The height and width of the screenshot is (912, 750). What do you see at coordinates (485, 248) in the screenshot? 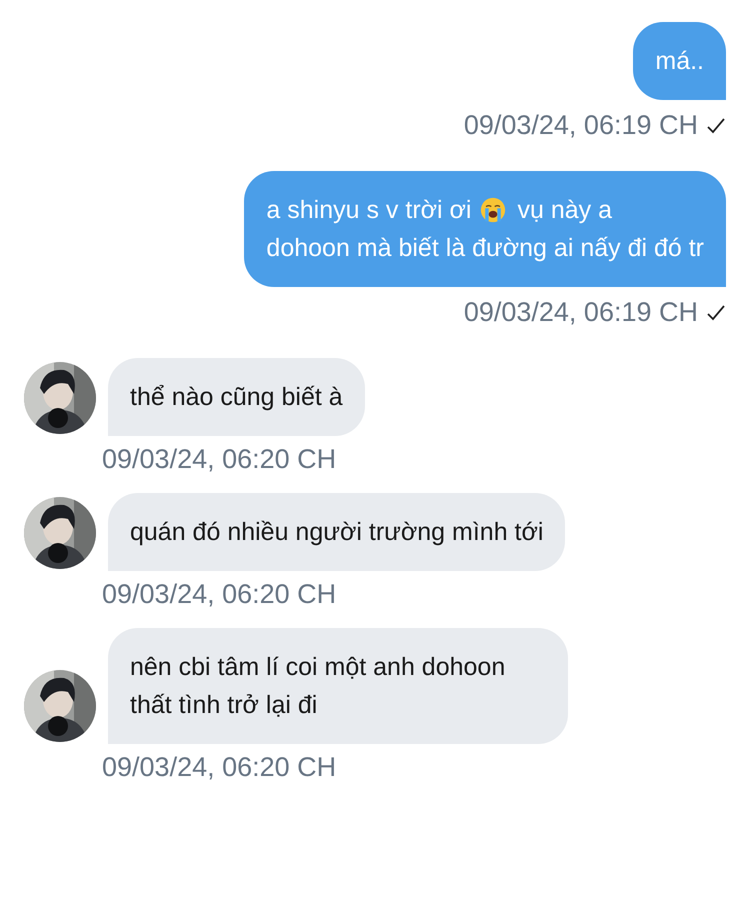
I see `message-text: dohoon mà biết là đường ai nấy đi đó tr` at bounding box center [485, 248].